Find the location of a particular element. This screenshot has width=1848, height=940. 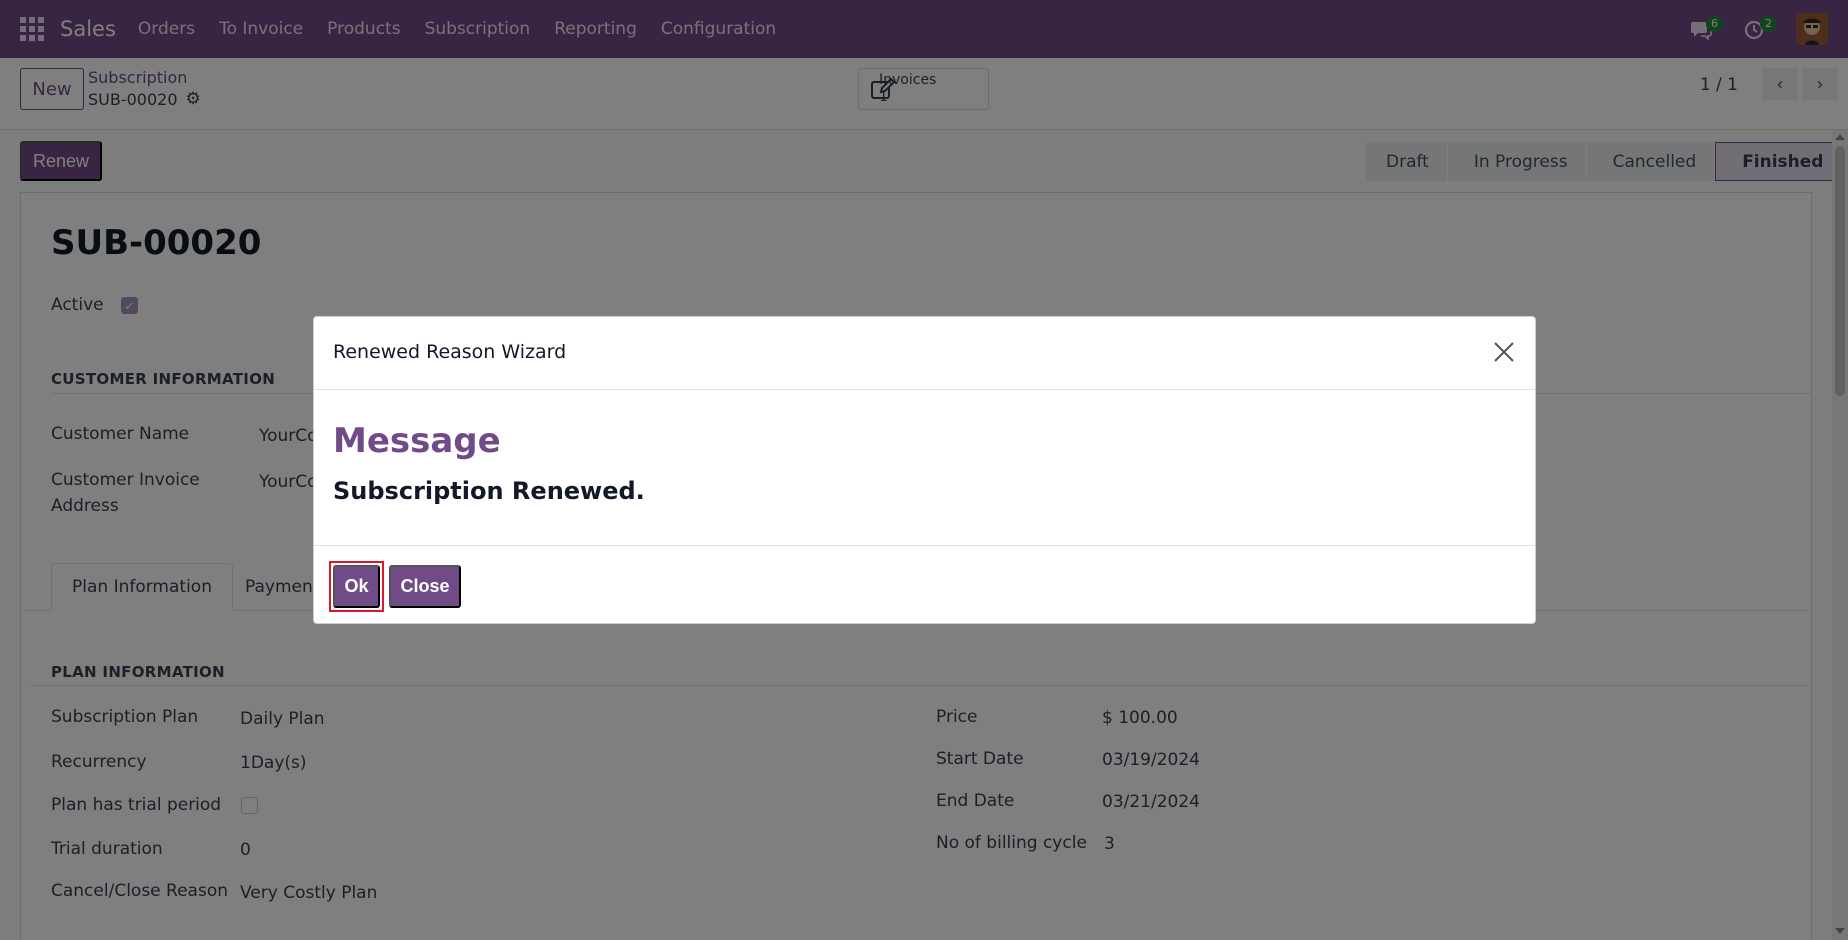

modal-header: Renewed Reason Wizard is located at coordinates (924, 353).